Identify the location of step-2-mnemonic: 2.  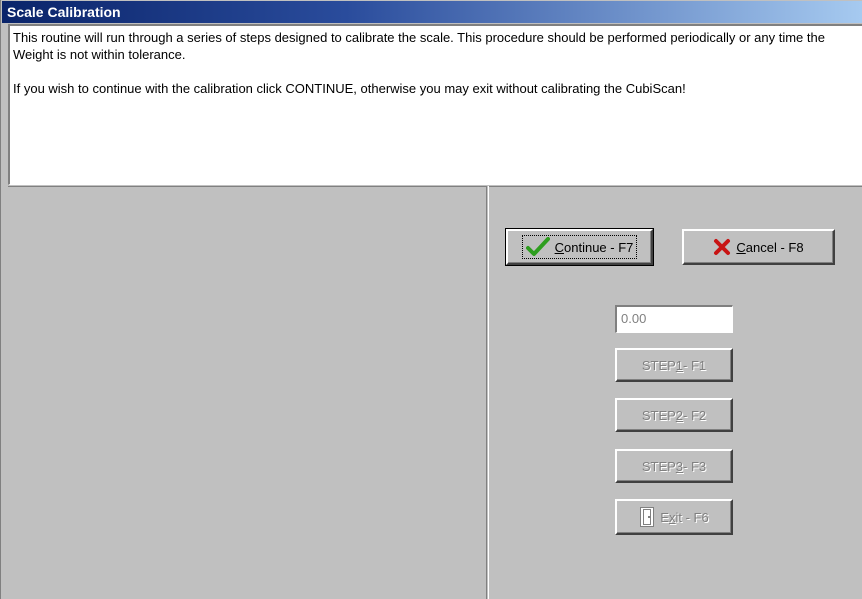
(679, 415).